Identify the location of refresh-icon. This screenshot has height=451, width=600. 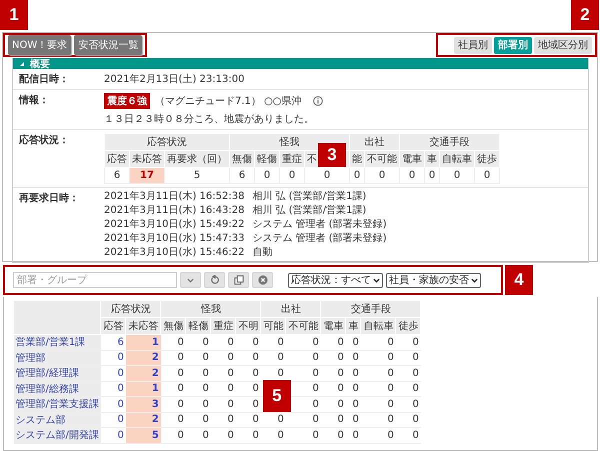
(215, 280).